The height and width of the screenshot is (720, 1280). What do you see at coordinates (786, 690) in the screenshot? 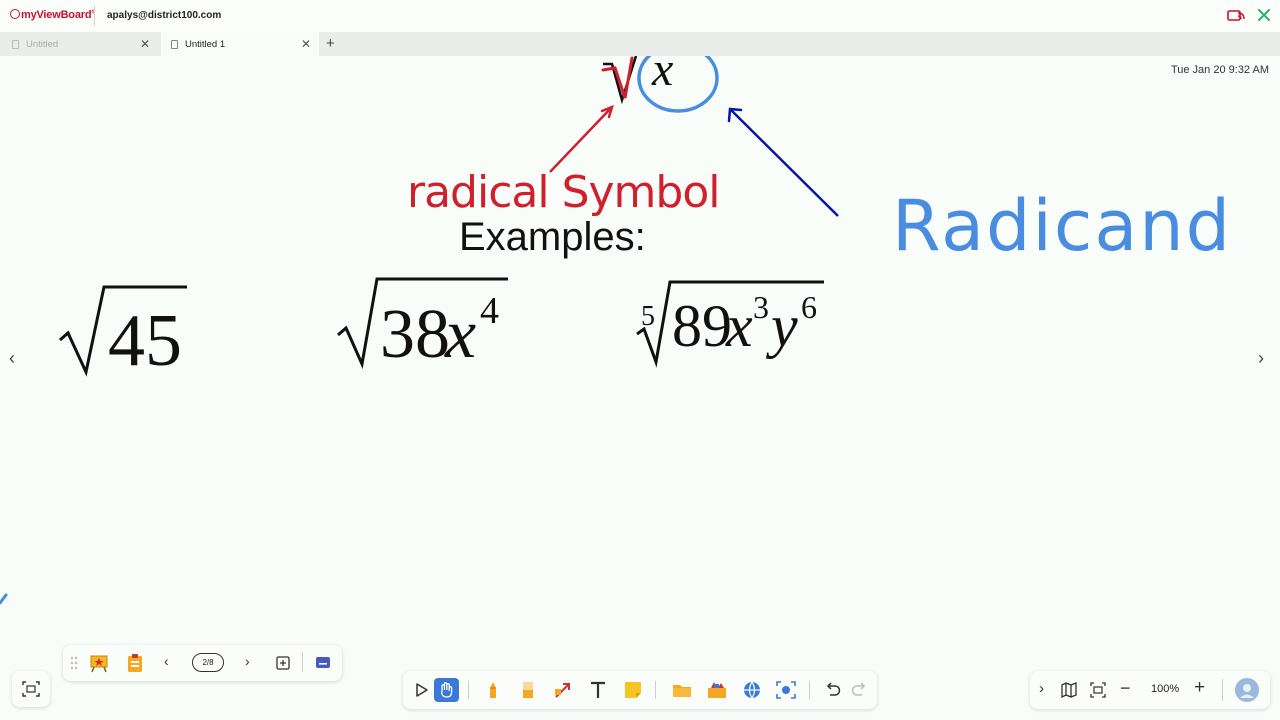
I see `screenshot-icon` at bounding box center [786, 690].